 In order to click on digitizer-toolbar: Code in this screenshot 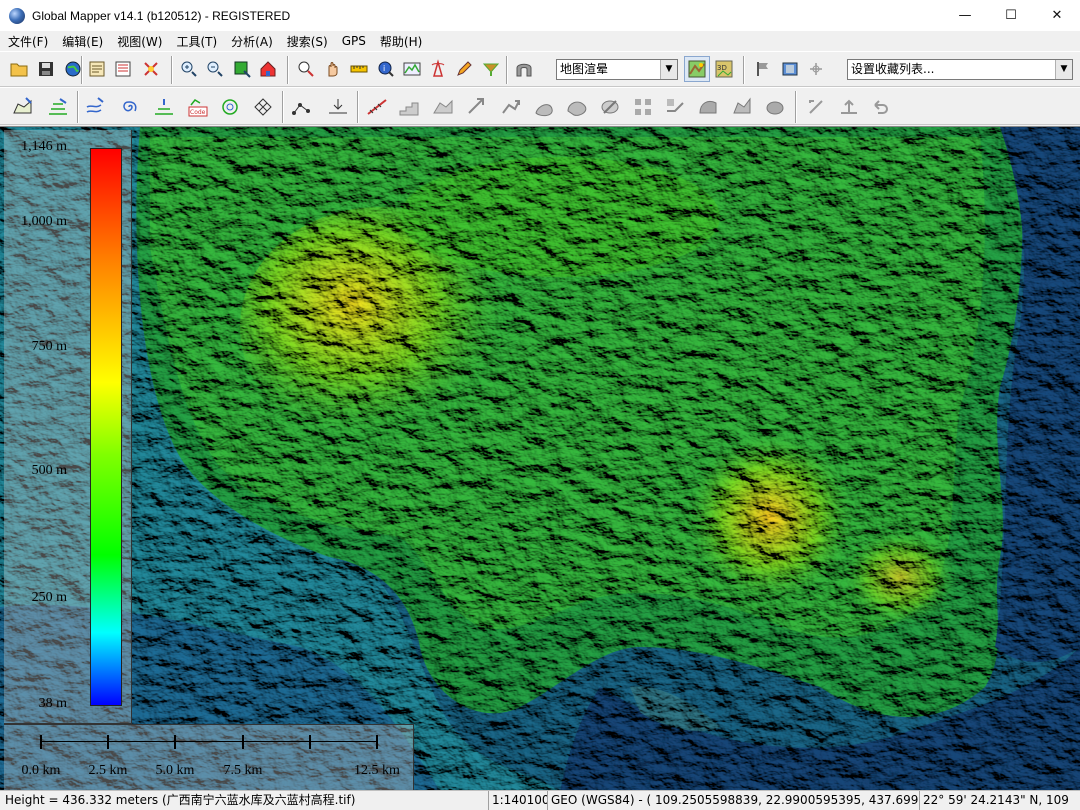, I will do `click(540, 106)`.